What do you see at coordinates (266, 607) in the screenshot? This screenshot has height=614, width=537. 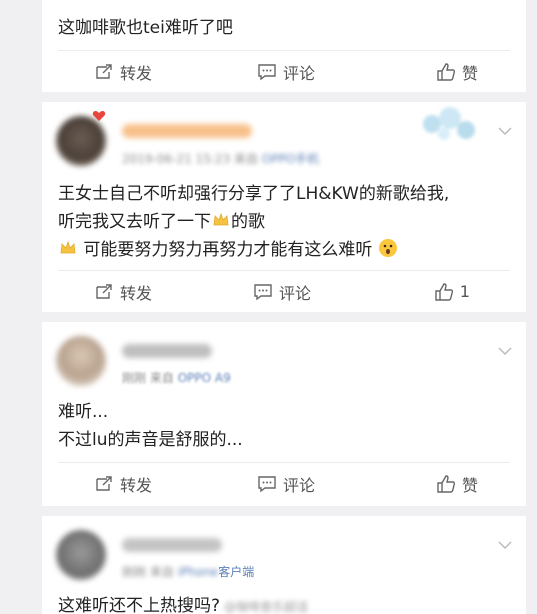 I see `watermark: @咖啡音乐超话` at bounding box center [266, 607].